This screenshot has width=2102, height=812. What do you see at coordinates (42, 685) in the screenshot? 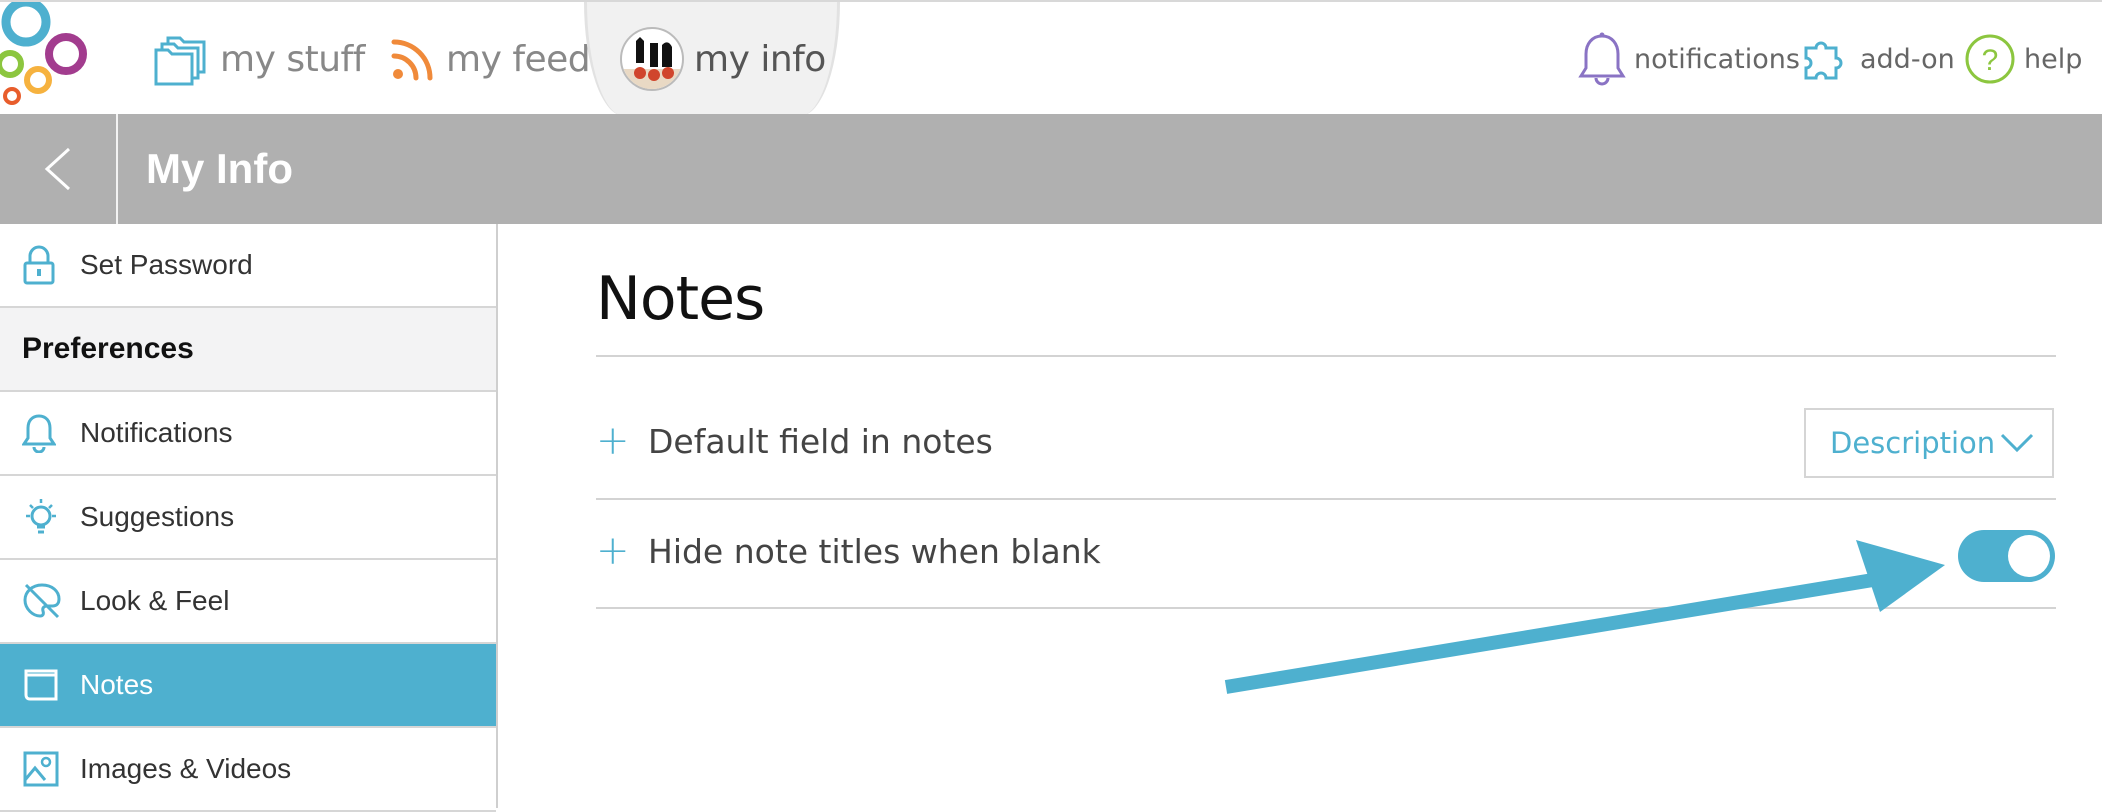
I see `notes-icon` at bounding box center [42, 685].